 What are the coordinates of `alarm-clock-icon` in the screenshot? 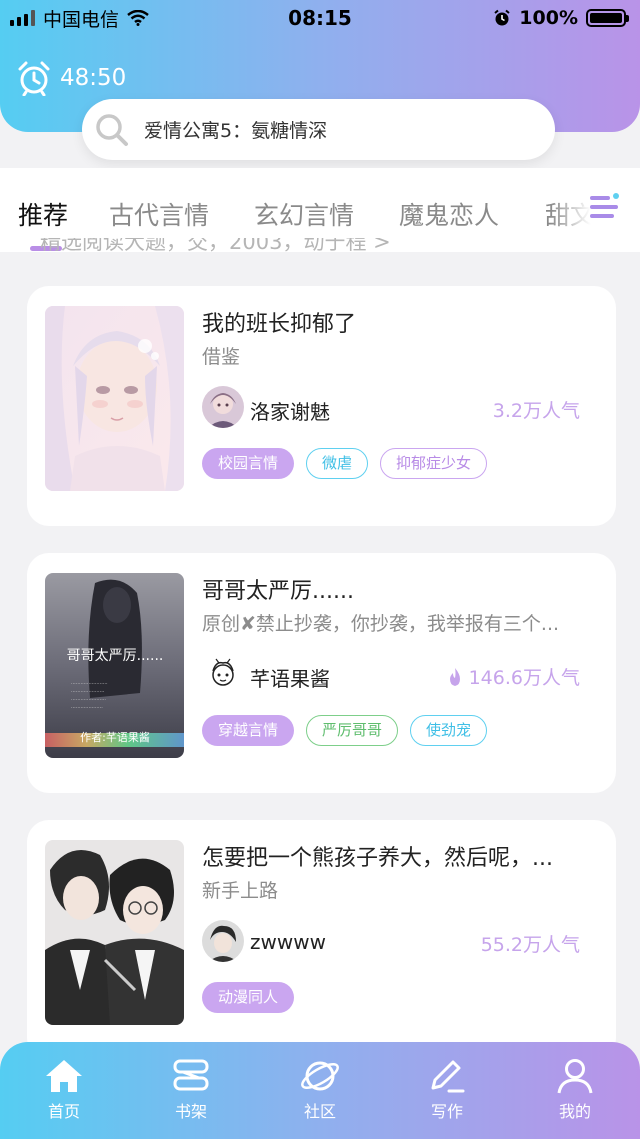 It's located at (34, 78).